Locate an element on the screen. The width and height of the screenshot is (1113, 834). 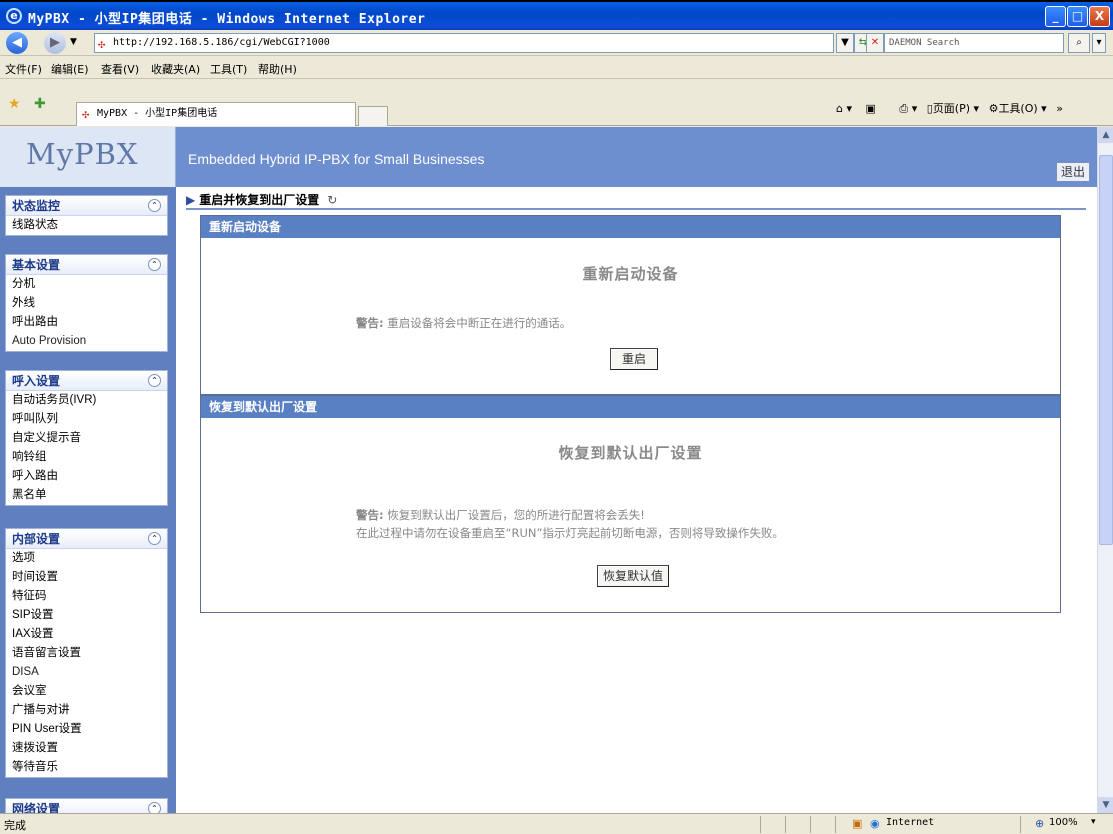
sidebar-item-voicemail-settings: 语音留言设置 is located at coordinates (86, 653).